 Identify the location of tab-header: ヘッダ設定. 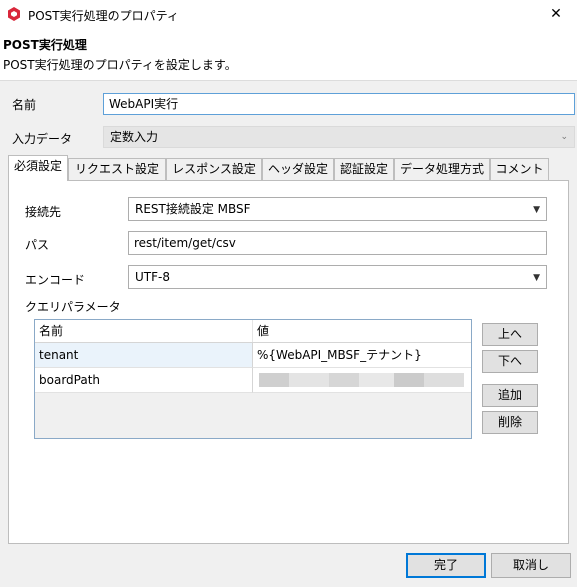
(298, 169).